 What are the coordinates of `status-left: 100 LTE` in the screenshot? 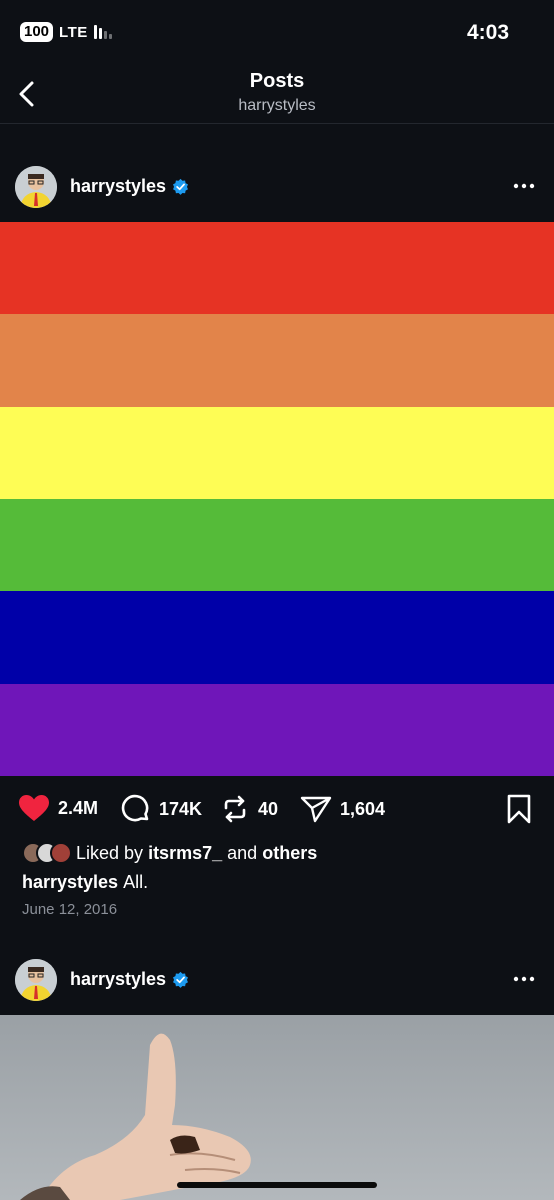 It's located at (66, 32).